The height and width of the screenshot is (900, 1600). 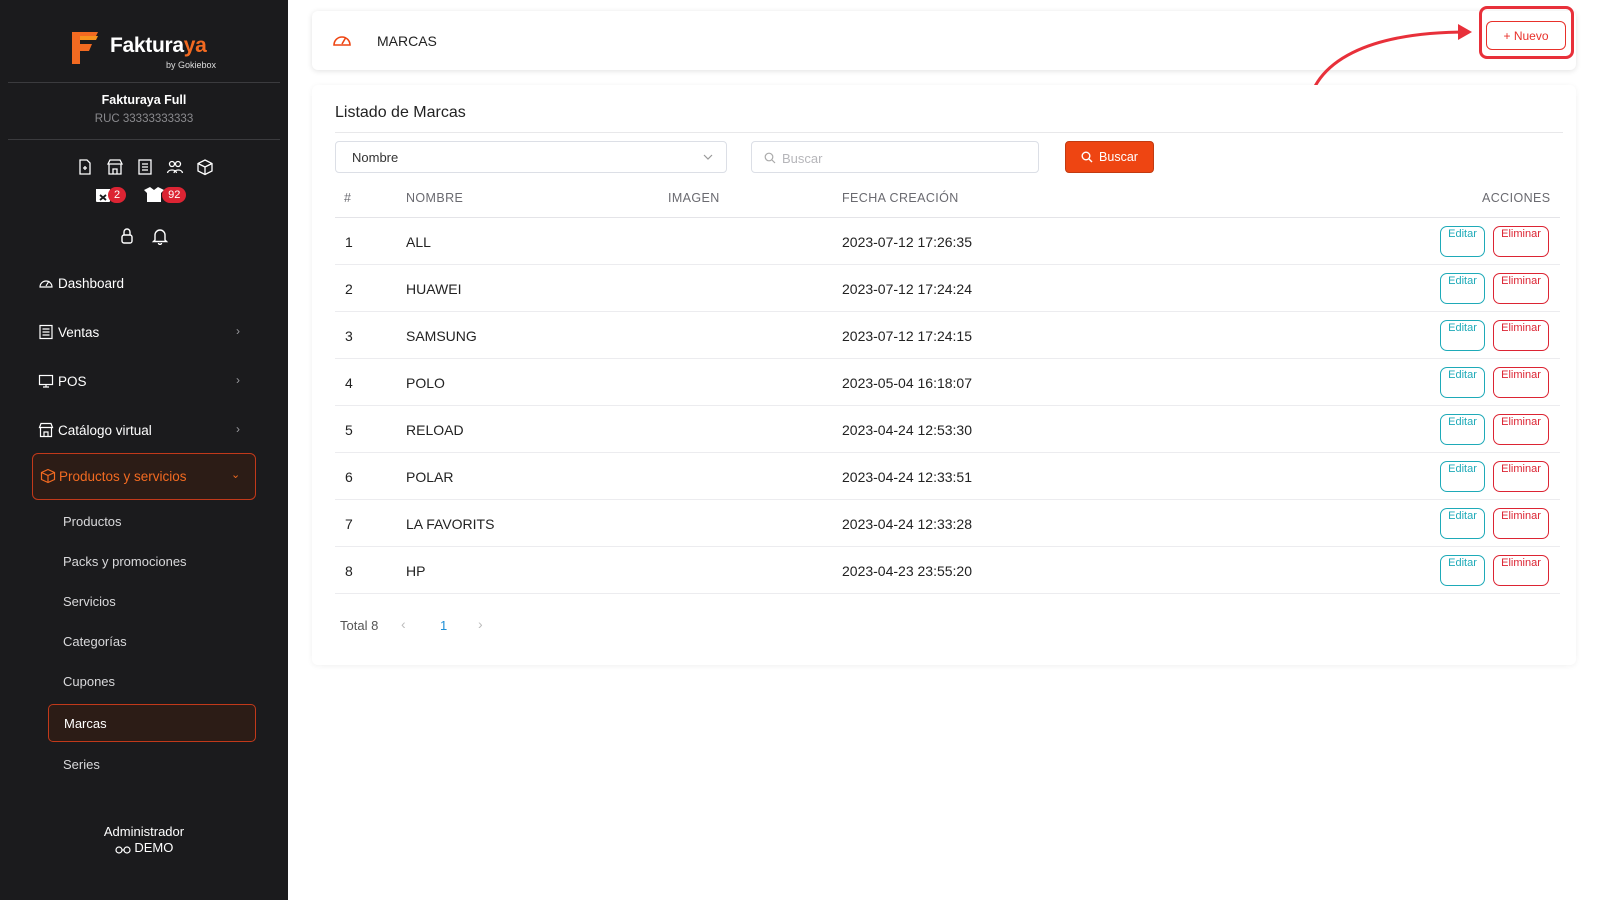 What do you see at coordinates (89, 681) in the screenshot?
I see `subnav-cupones: Cupones` at bounding box center [89, 681].